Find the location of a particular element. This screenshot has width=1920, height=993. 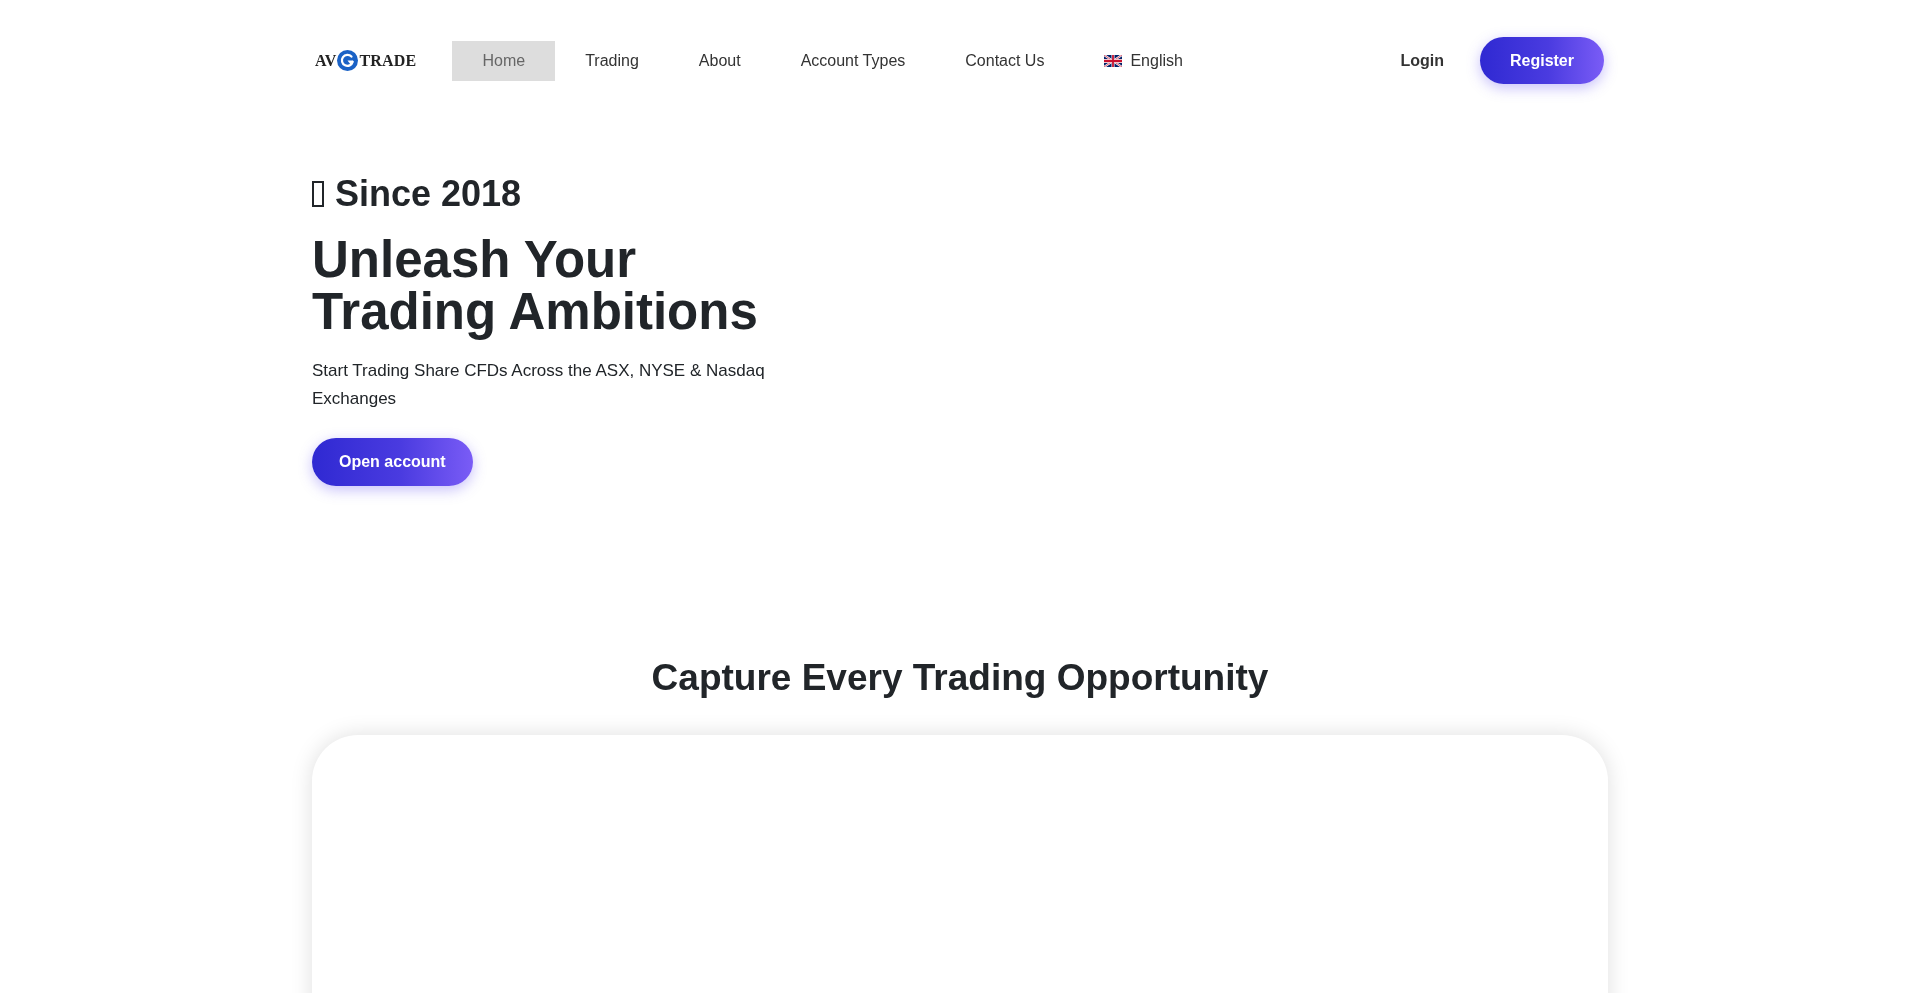

nav-link: Account Types is located at coordinates (853, 60).